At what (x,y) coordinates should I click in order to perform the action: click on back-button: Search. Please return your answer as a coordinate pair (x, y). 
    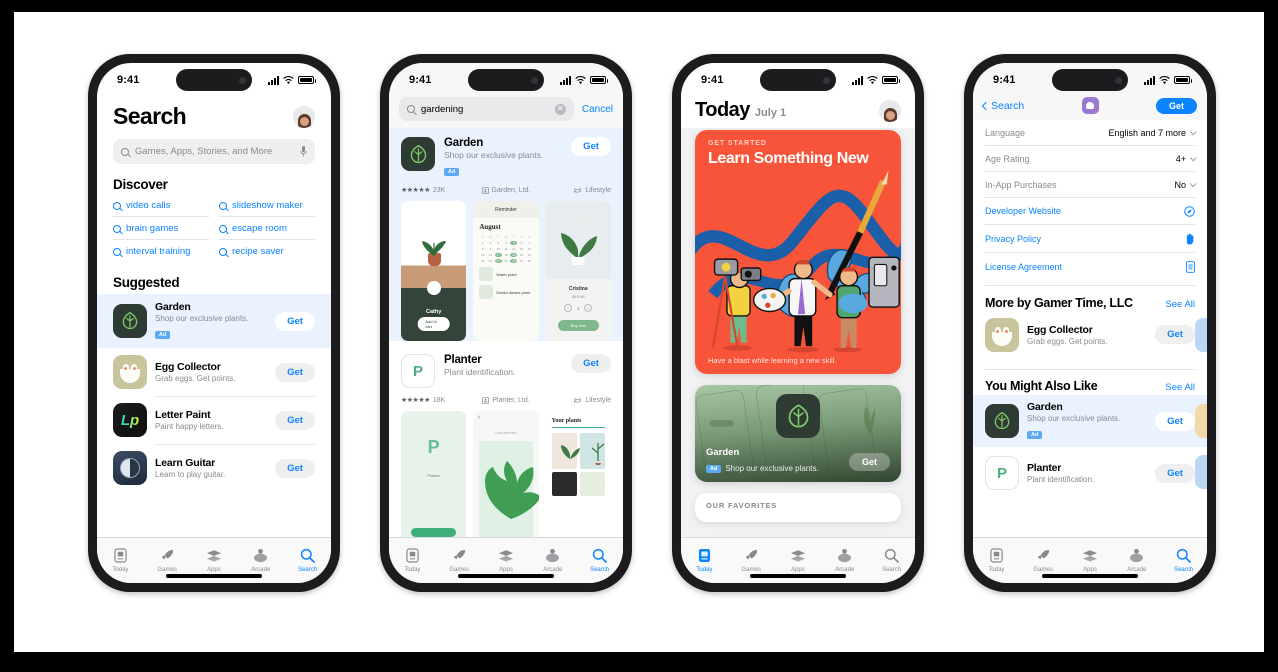
    Looking at the image, I should click on (1002, 106).